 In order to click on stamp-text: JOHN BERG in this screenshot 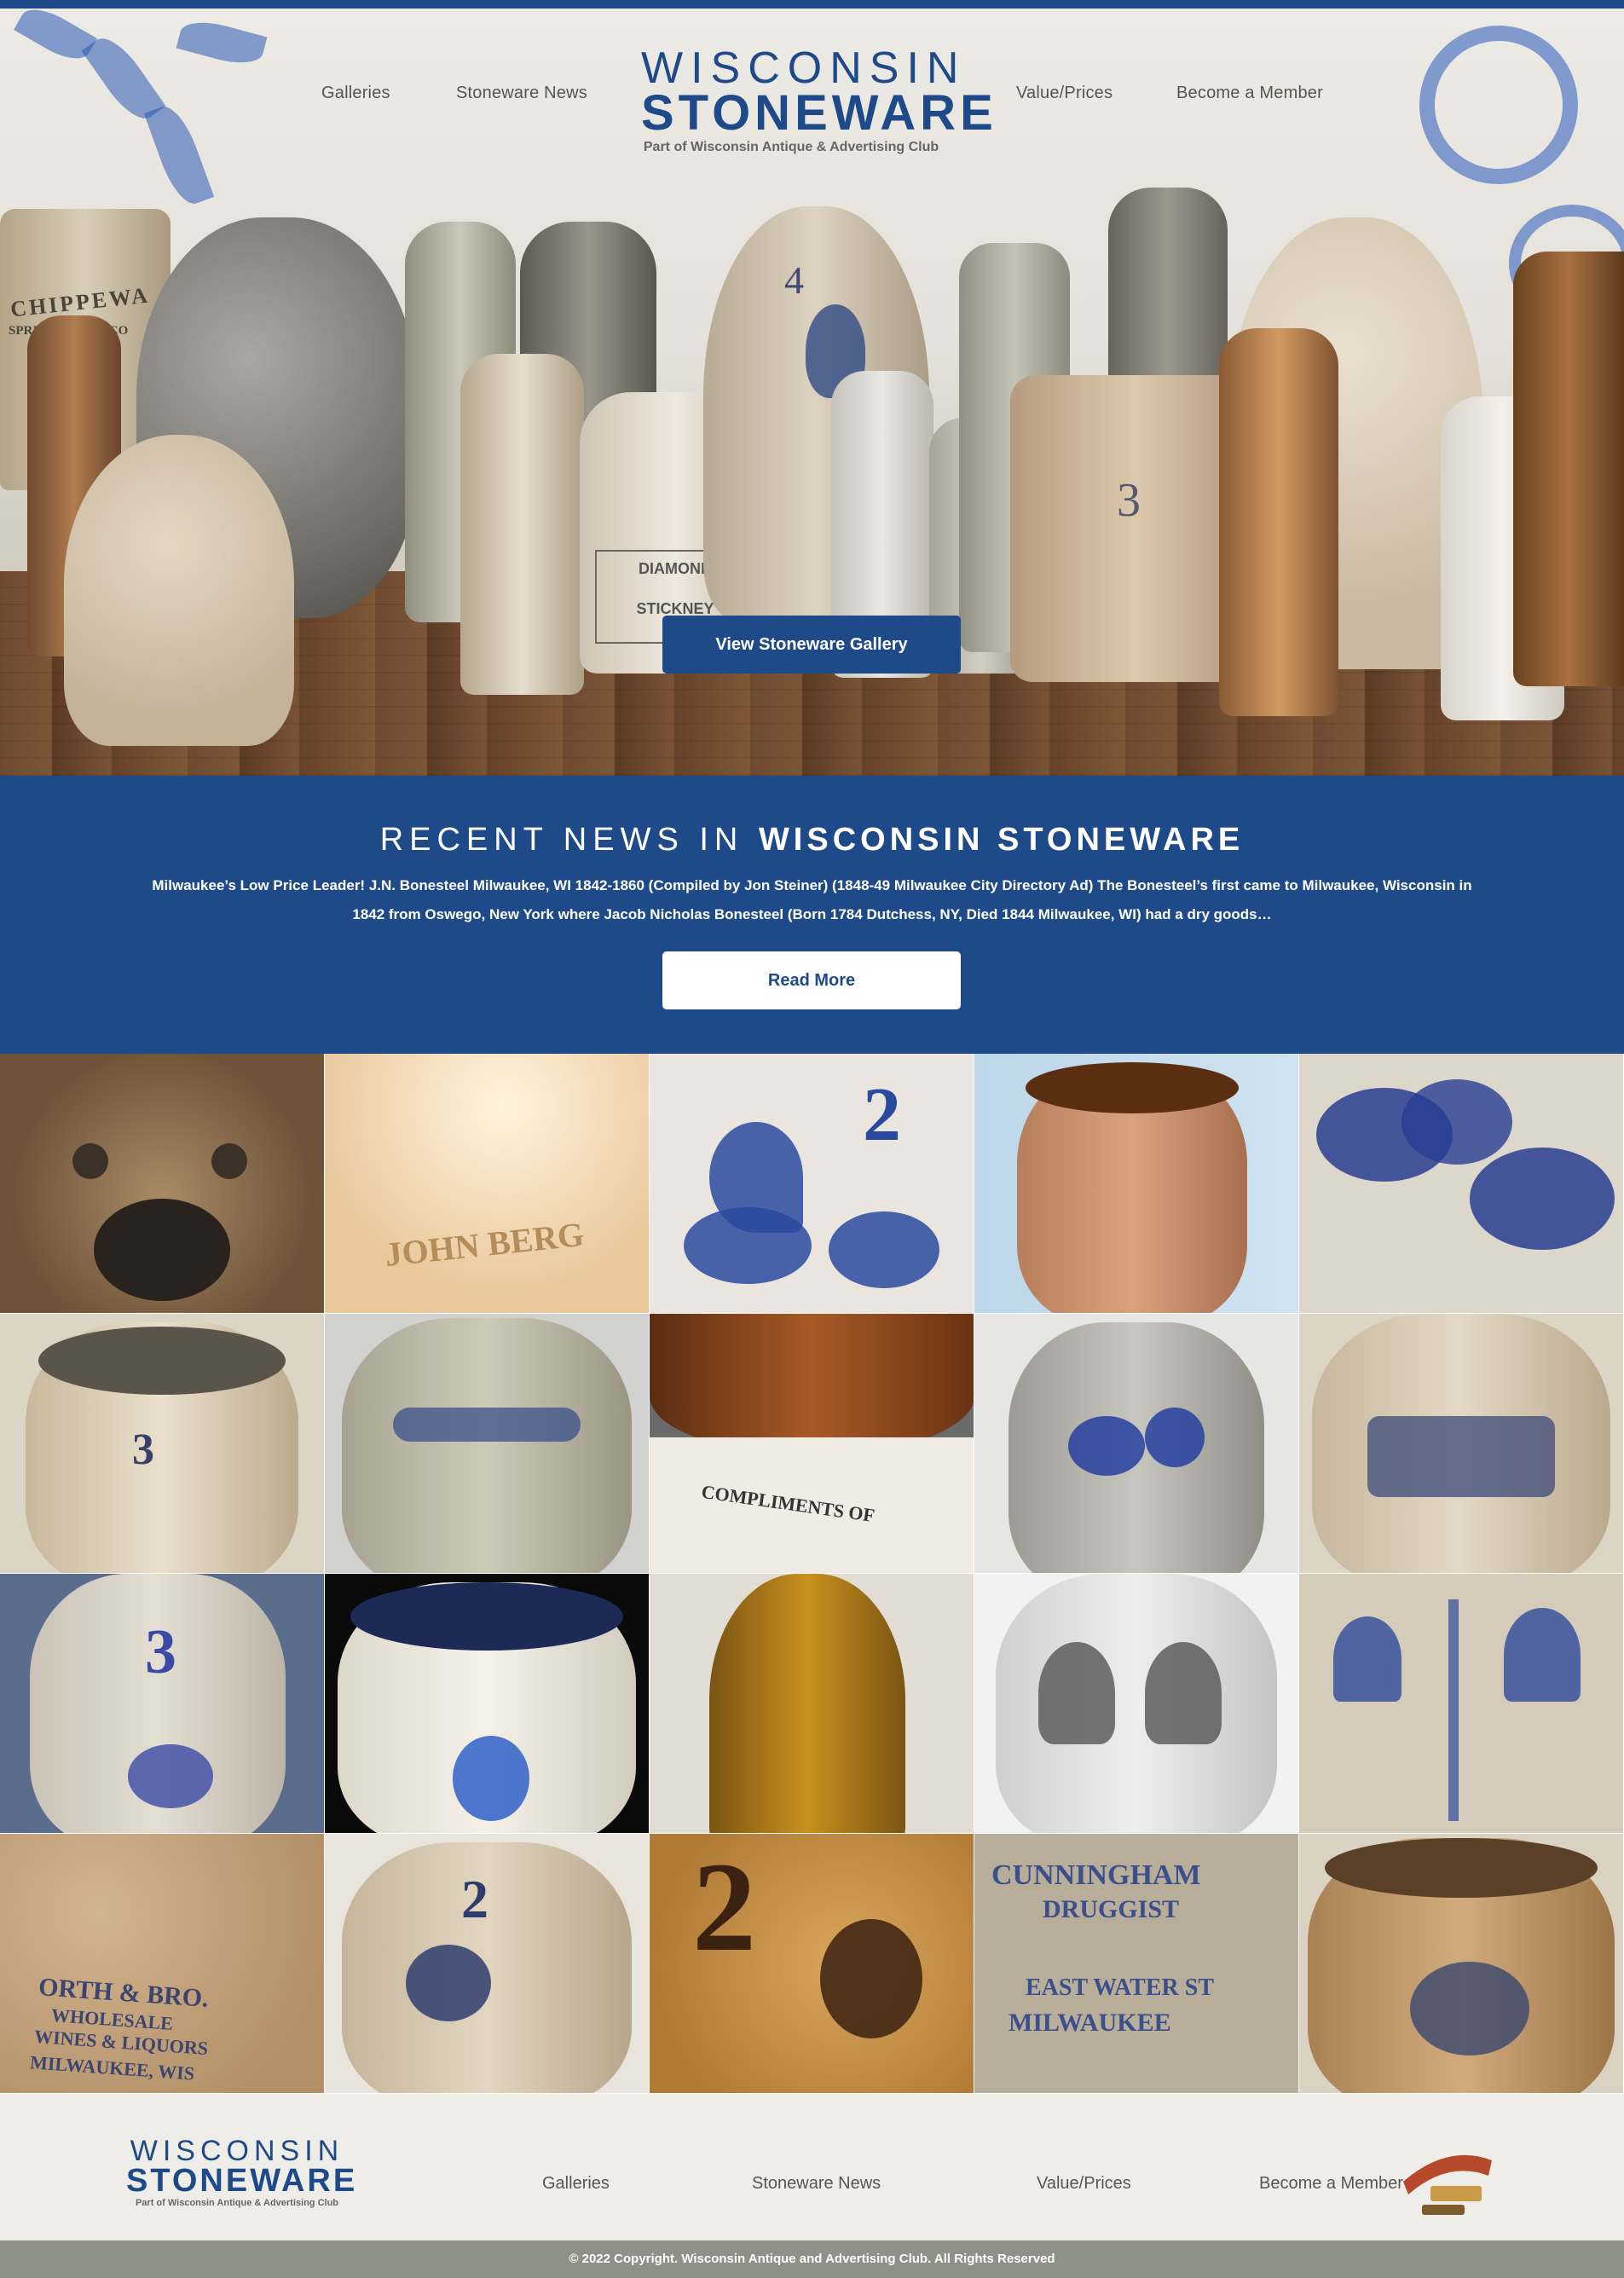, I will do `click(485, 1244)`.